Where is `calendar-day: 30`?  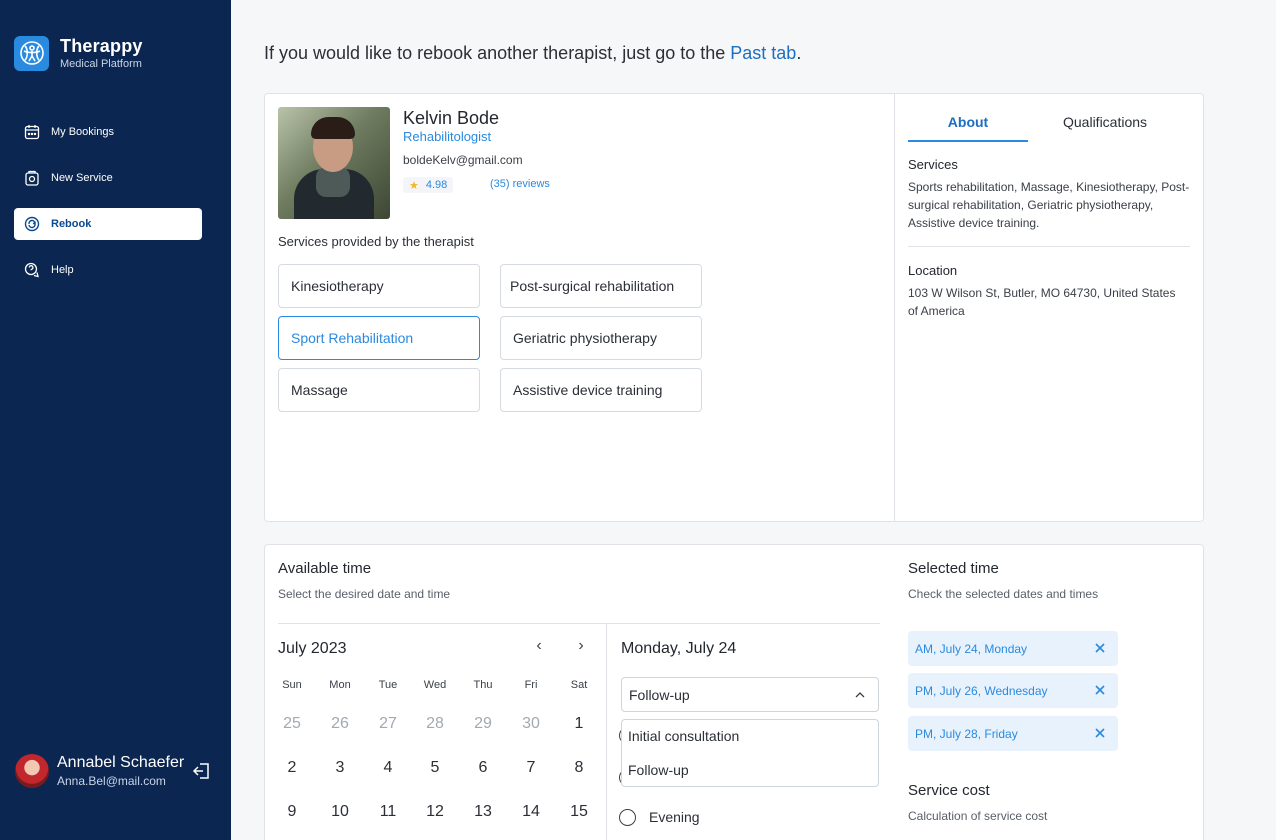 calendar-day: 30 is located at coordinates (531, 724).